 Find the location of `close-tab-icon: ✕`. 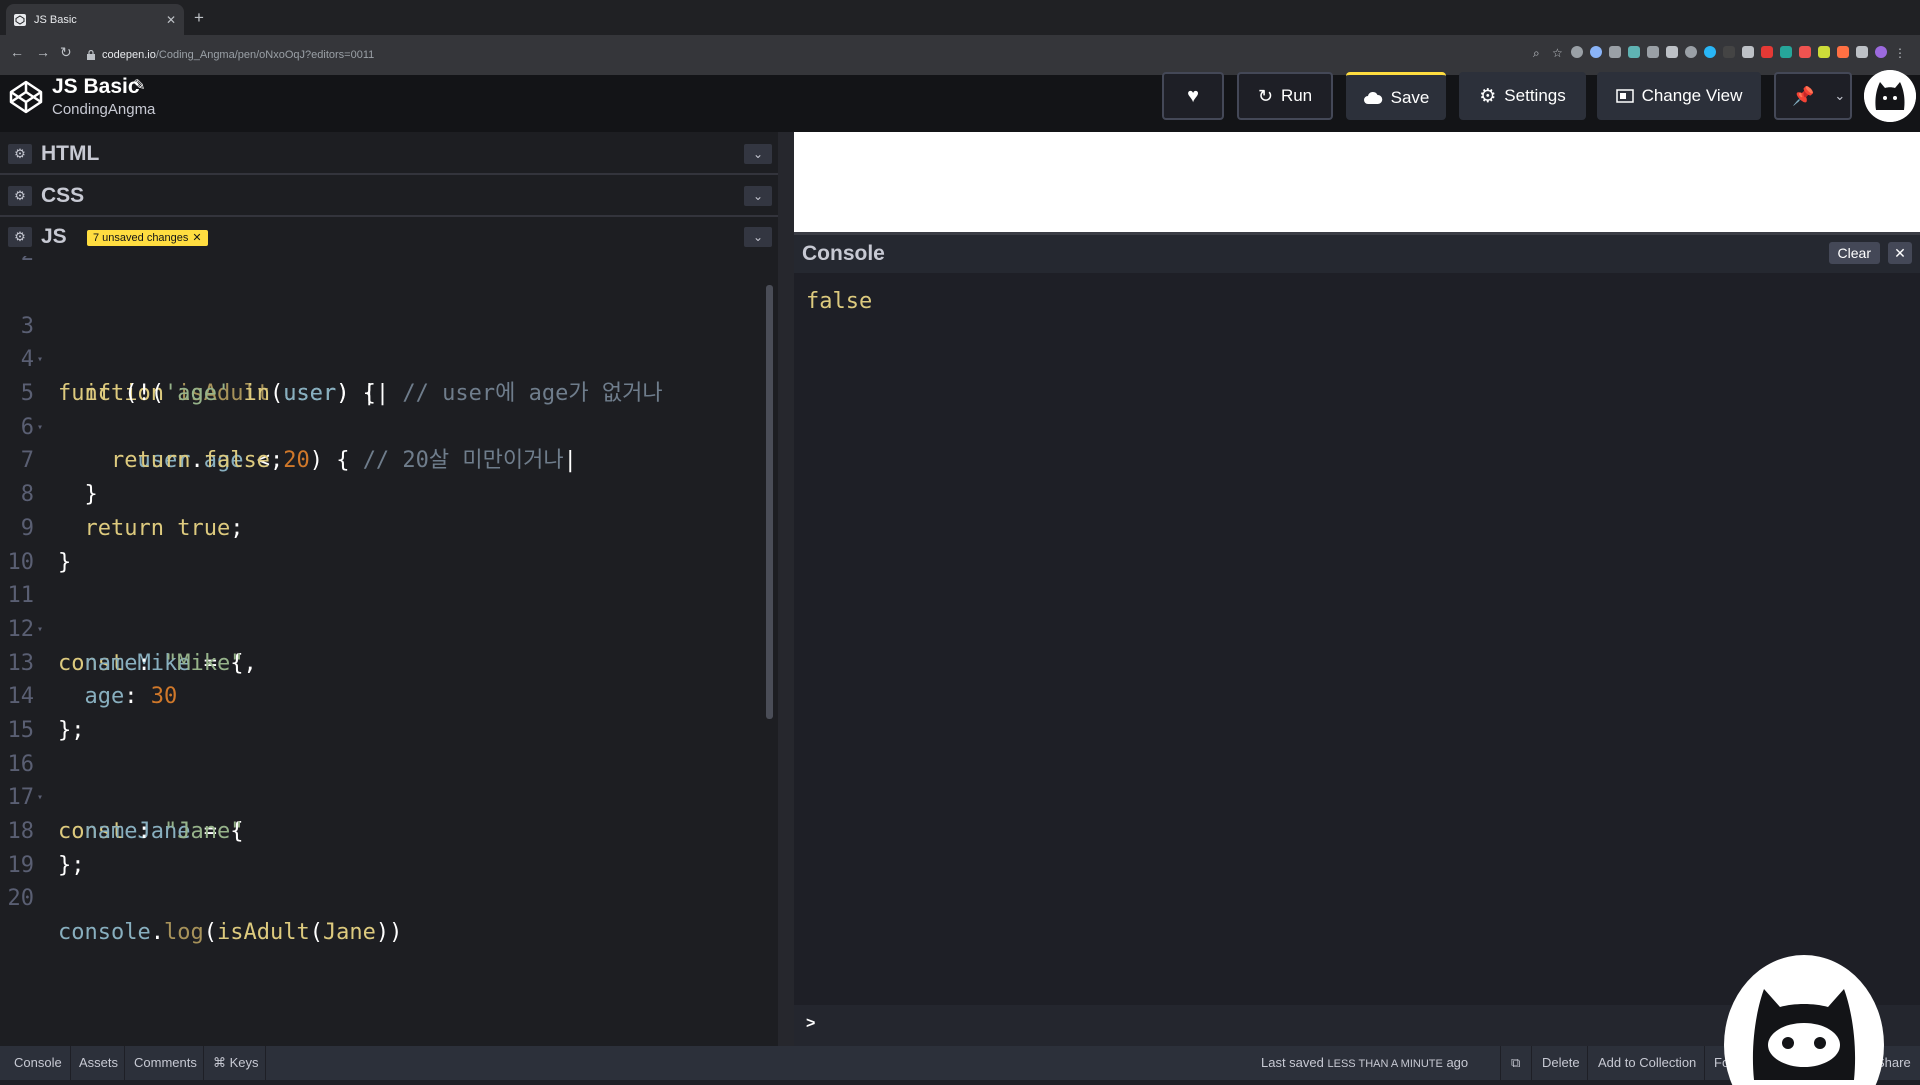

close-tab-icon: ✕ is located at coordinates (171, 20).